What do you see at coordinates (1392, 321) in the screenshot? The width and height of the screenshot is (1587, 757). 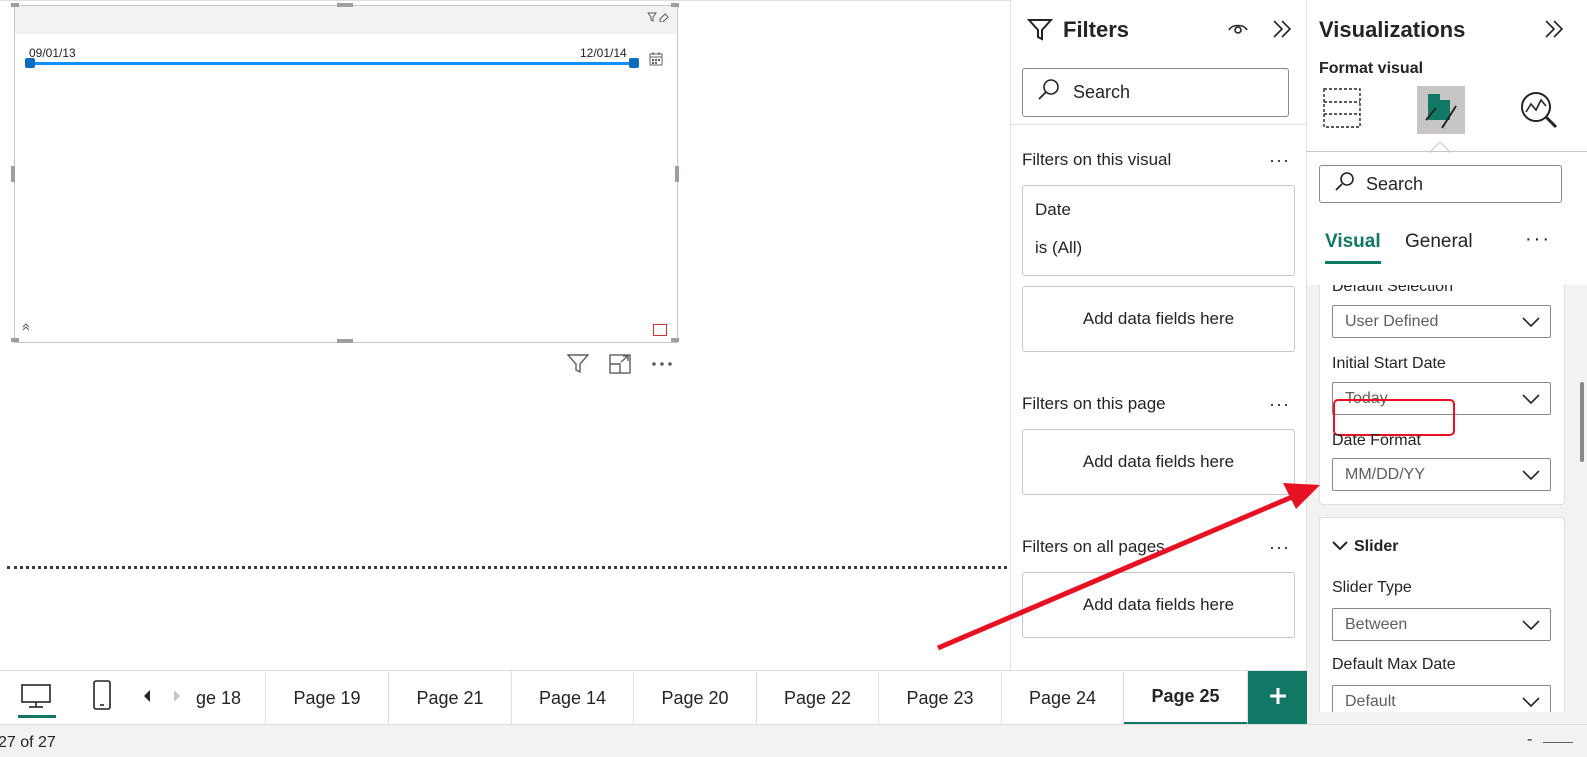 I see `dropdown-value: User Defined` at bounding box center [1392, 321].